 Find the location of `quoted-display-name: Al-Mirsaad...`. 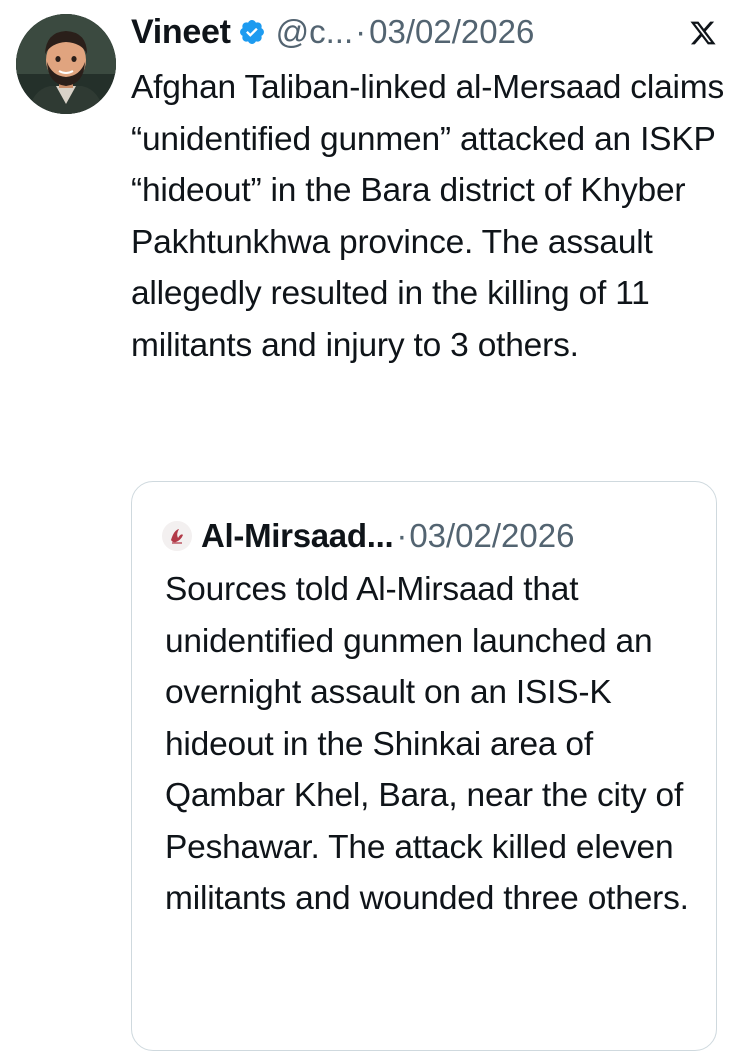

quoted-display-name: Al-Mirsaad... is located at coordinates (297, 536).